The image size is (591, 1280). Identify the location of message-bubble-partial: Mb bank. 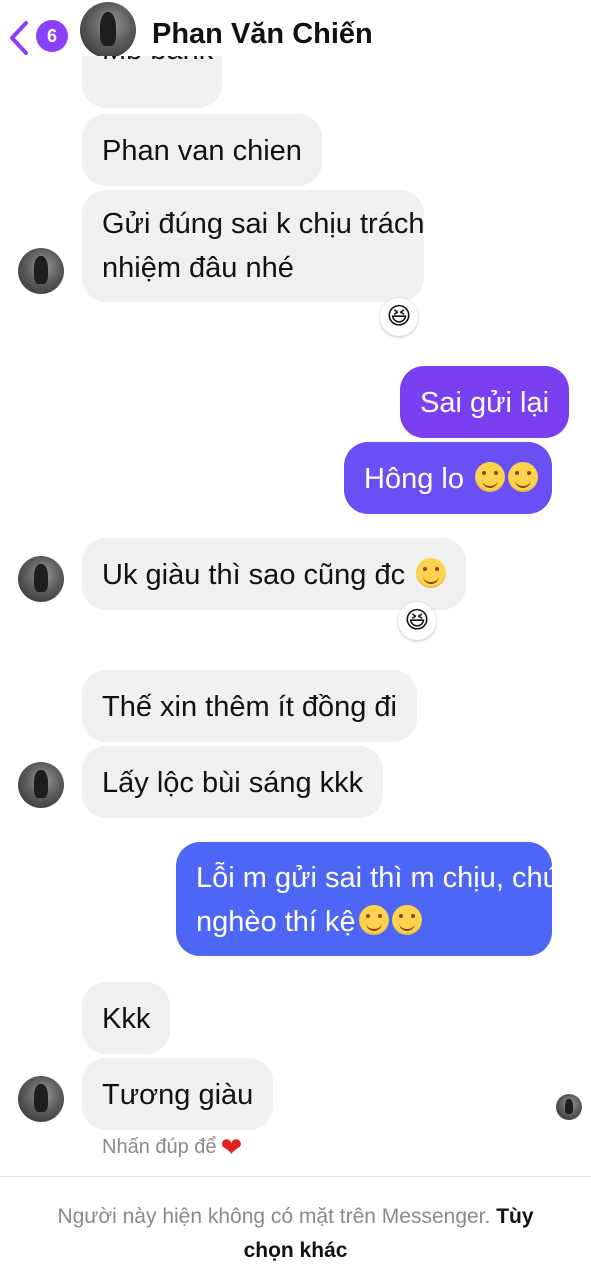
(152, 82).